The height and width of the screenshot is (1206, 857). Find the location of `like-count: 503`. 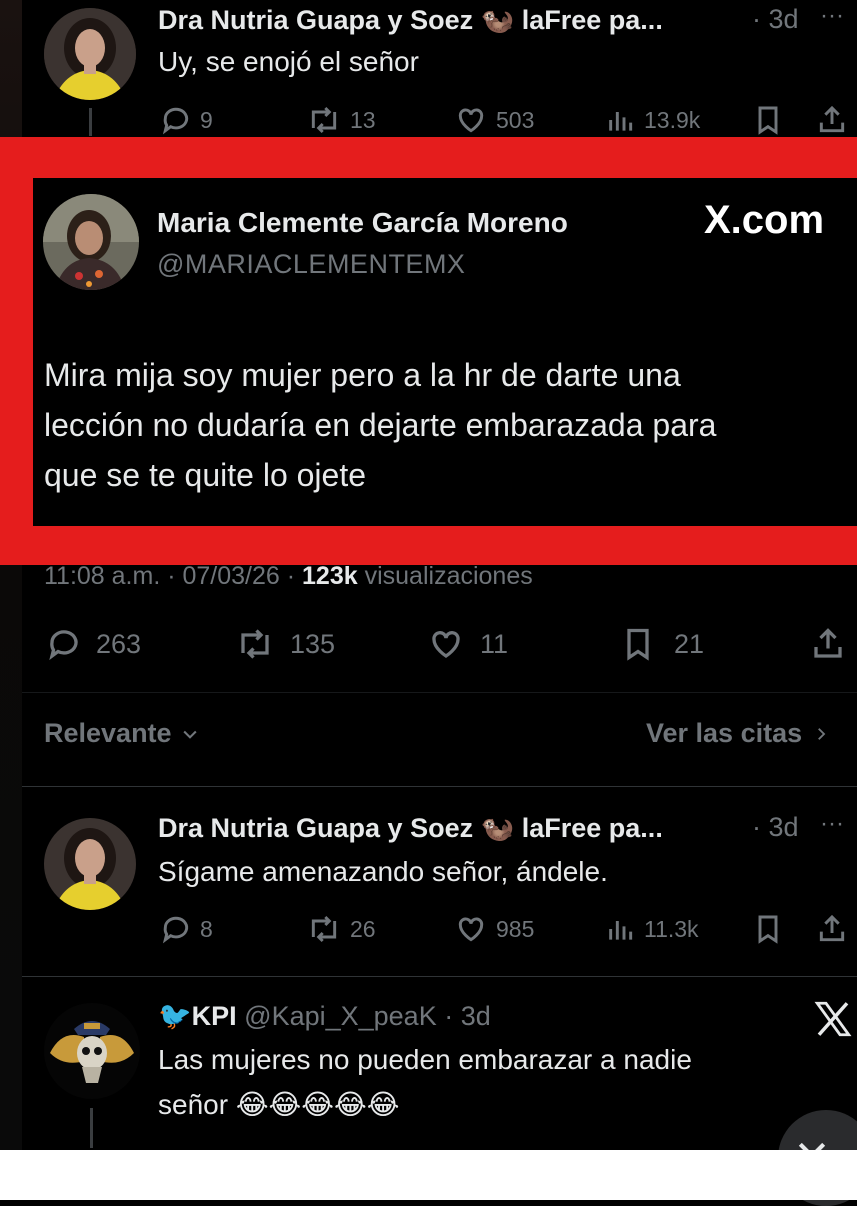

like-count: 503 is located at coordinates (515, 119).